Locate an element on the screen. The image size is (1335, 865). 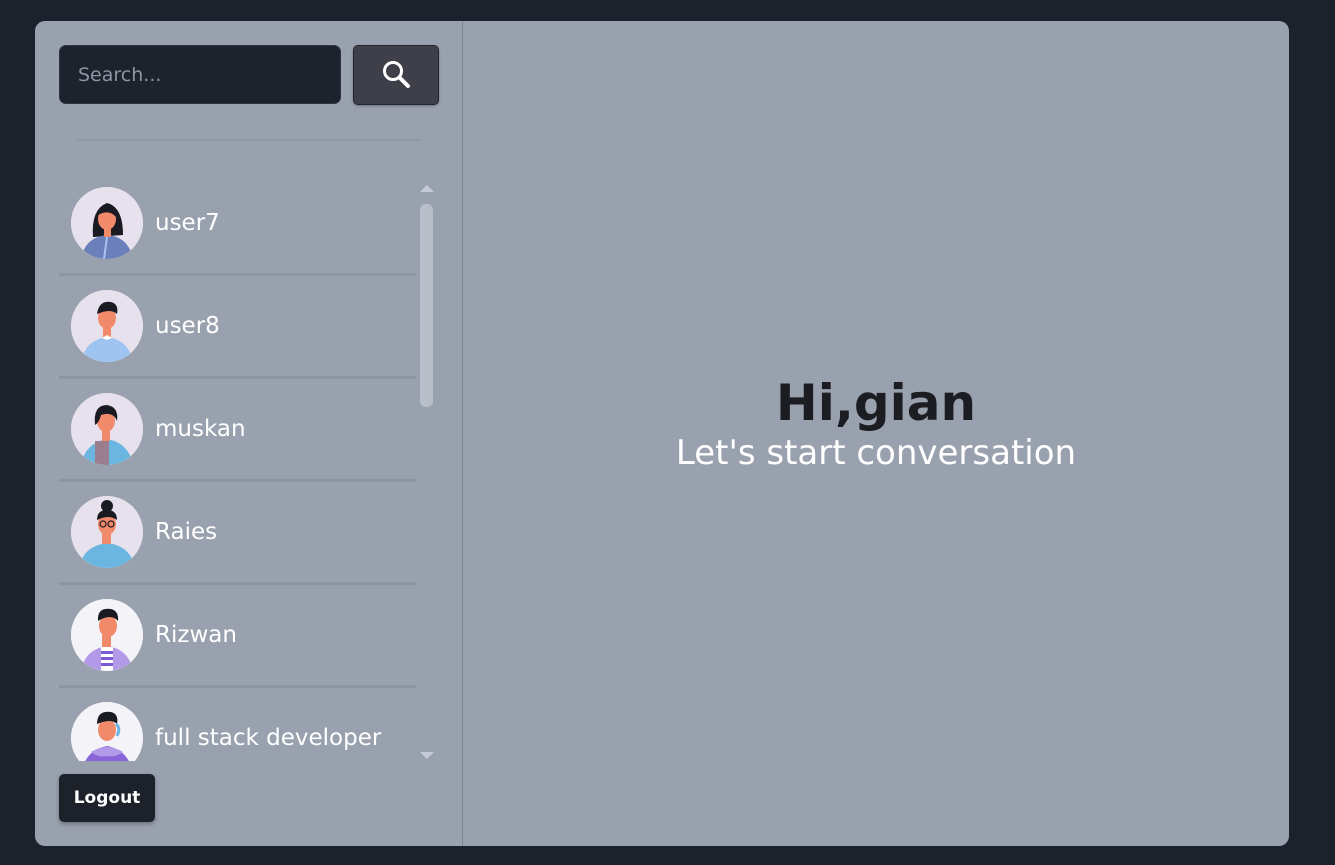
scrollbar-thumb is located at coordinates (426, 305).